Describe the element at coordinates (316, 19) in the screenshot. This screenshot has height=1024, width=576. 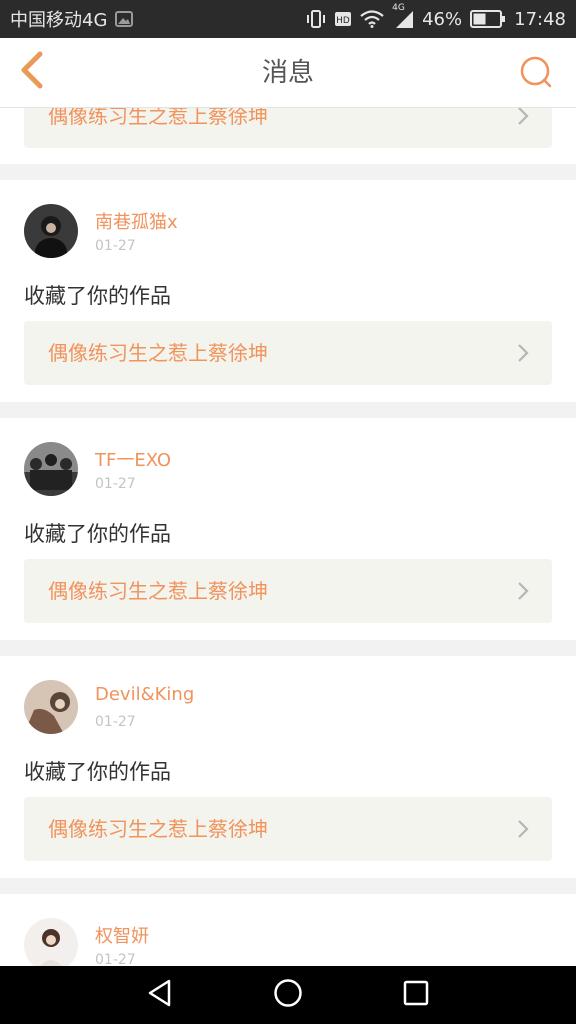
I see `vibrate-icon` at that location.